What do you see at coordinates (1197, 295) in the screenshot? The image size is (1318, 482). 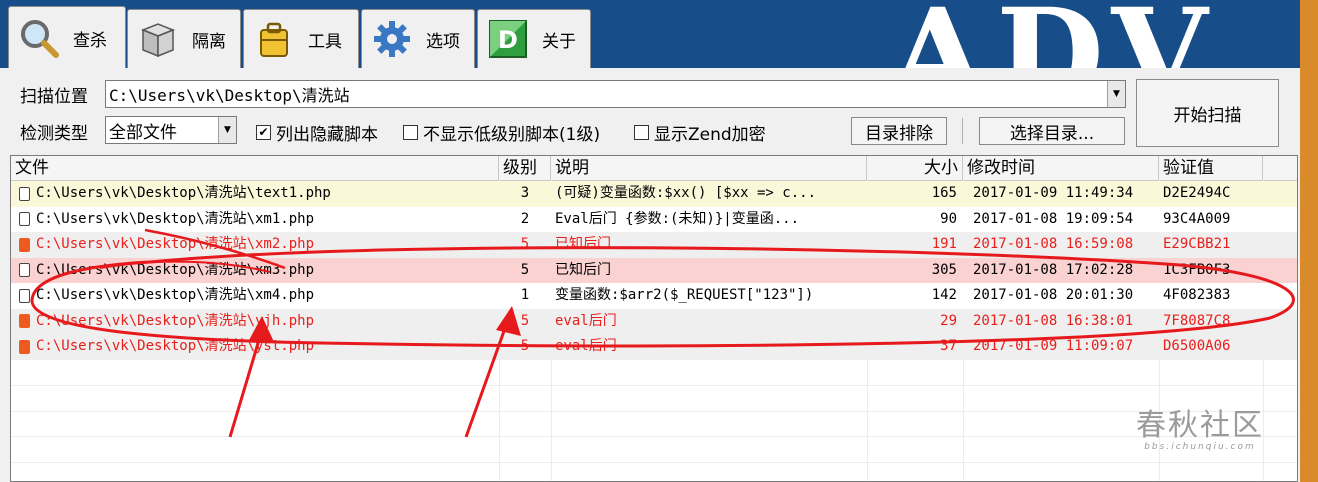 I see `hash-cell: 4F082383` at bounding box center [1197, 295].